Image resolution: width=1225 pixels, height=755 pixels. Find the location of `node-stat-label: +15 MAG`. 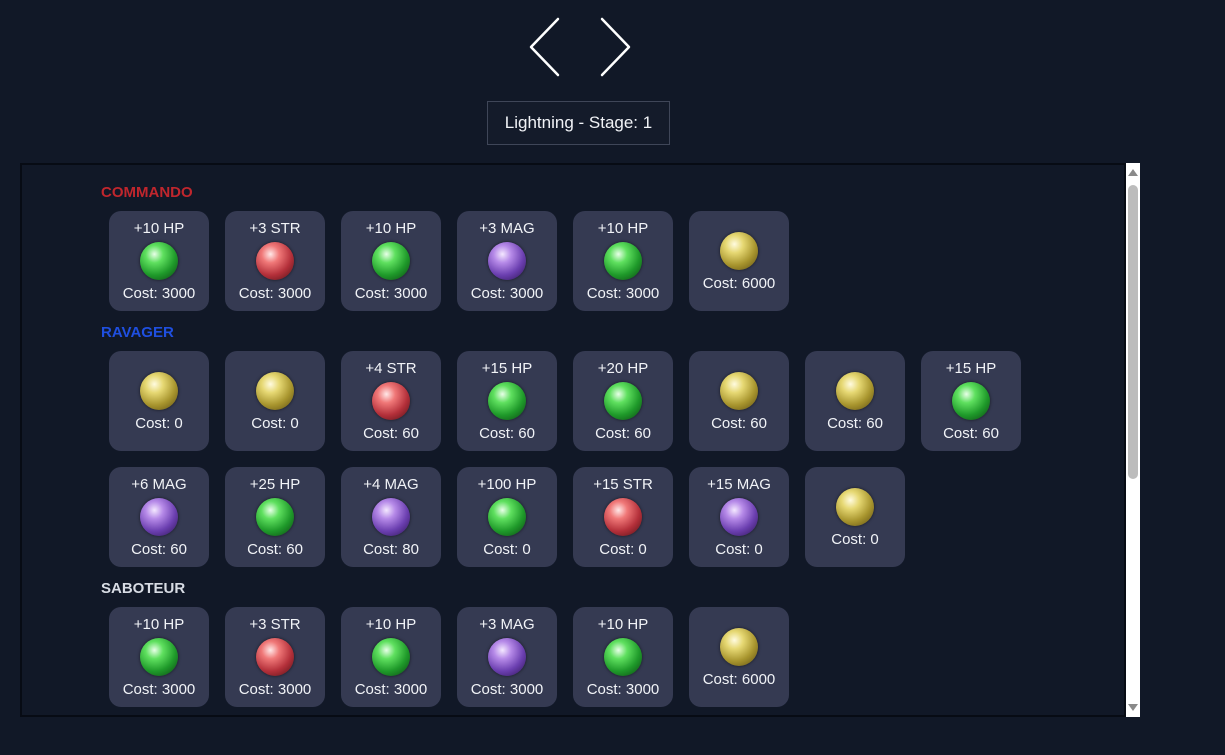

node-stat-label: +15 MAG is located at coordinates (739, 484).